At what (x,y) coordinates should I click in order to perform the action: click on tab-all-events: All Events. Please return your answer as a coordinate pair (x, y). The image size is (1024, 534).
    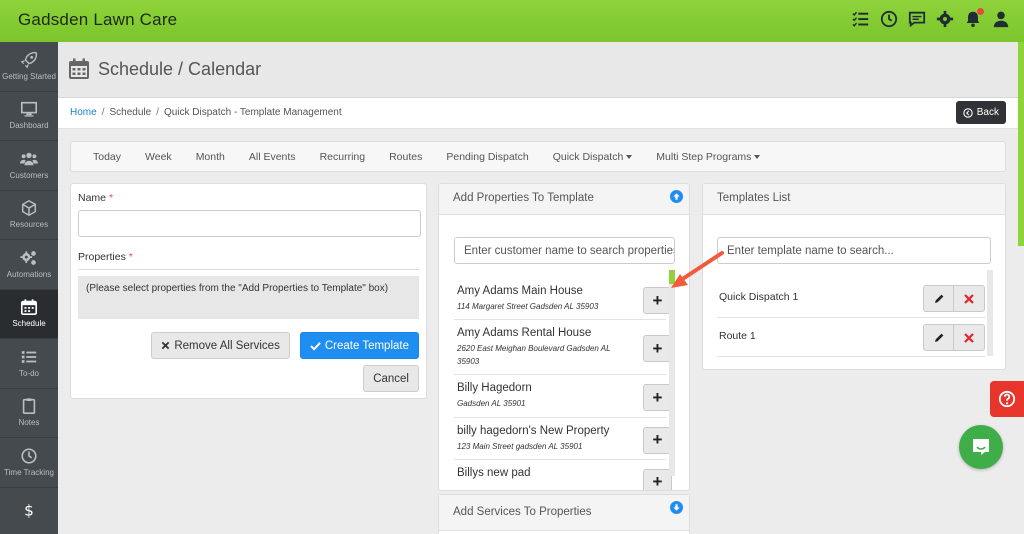
    Looking at the image, I should click on (272, 157).